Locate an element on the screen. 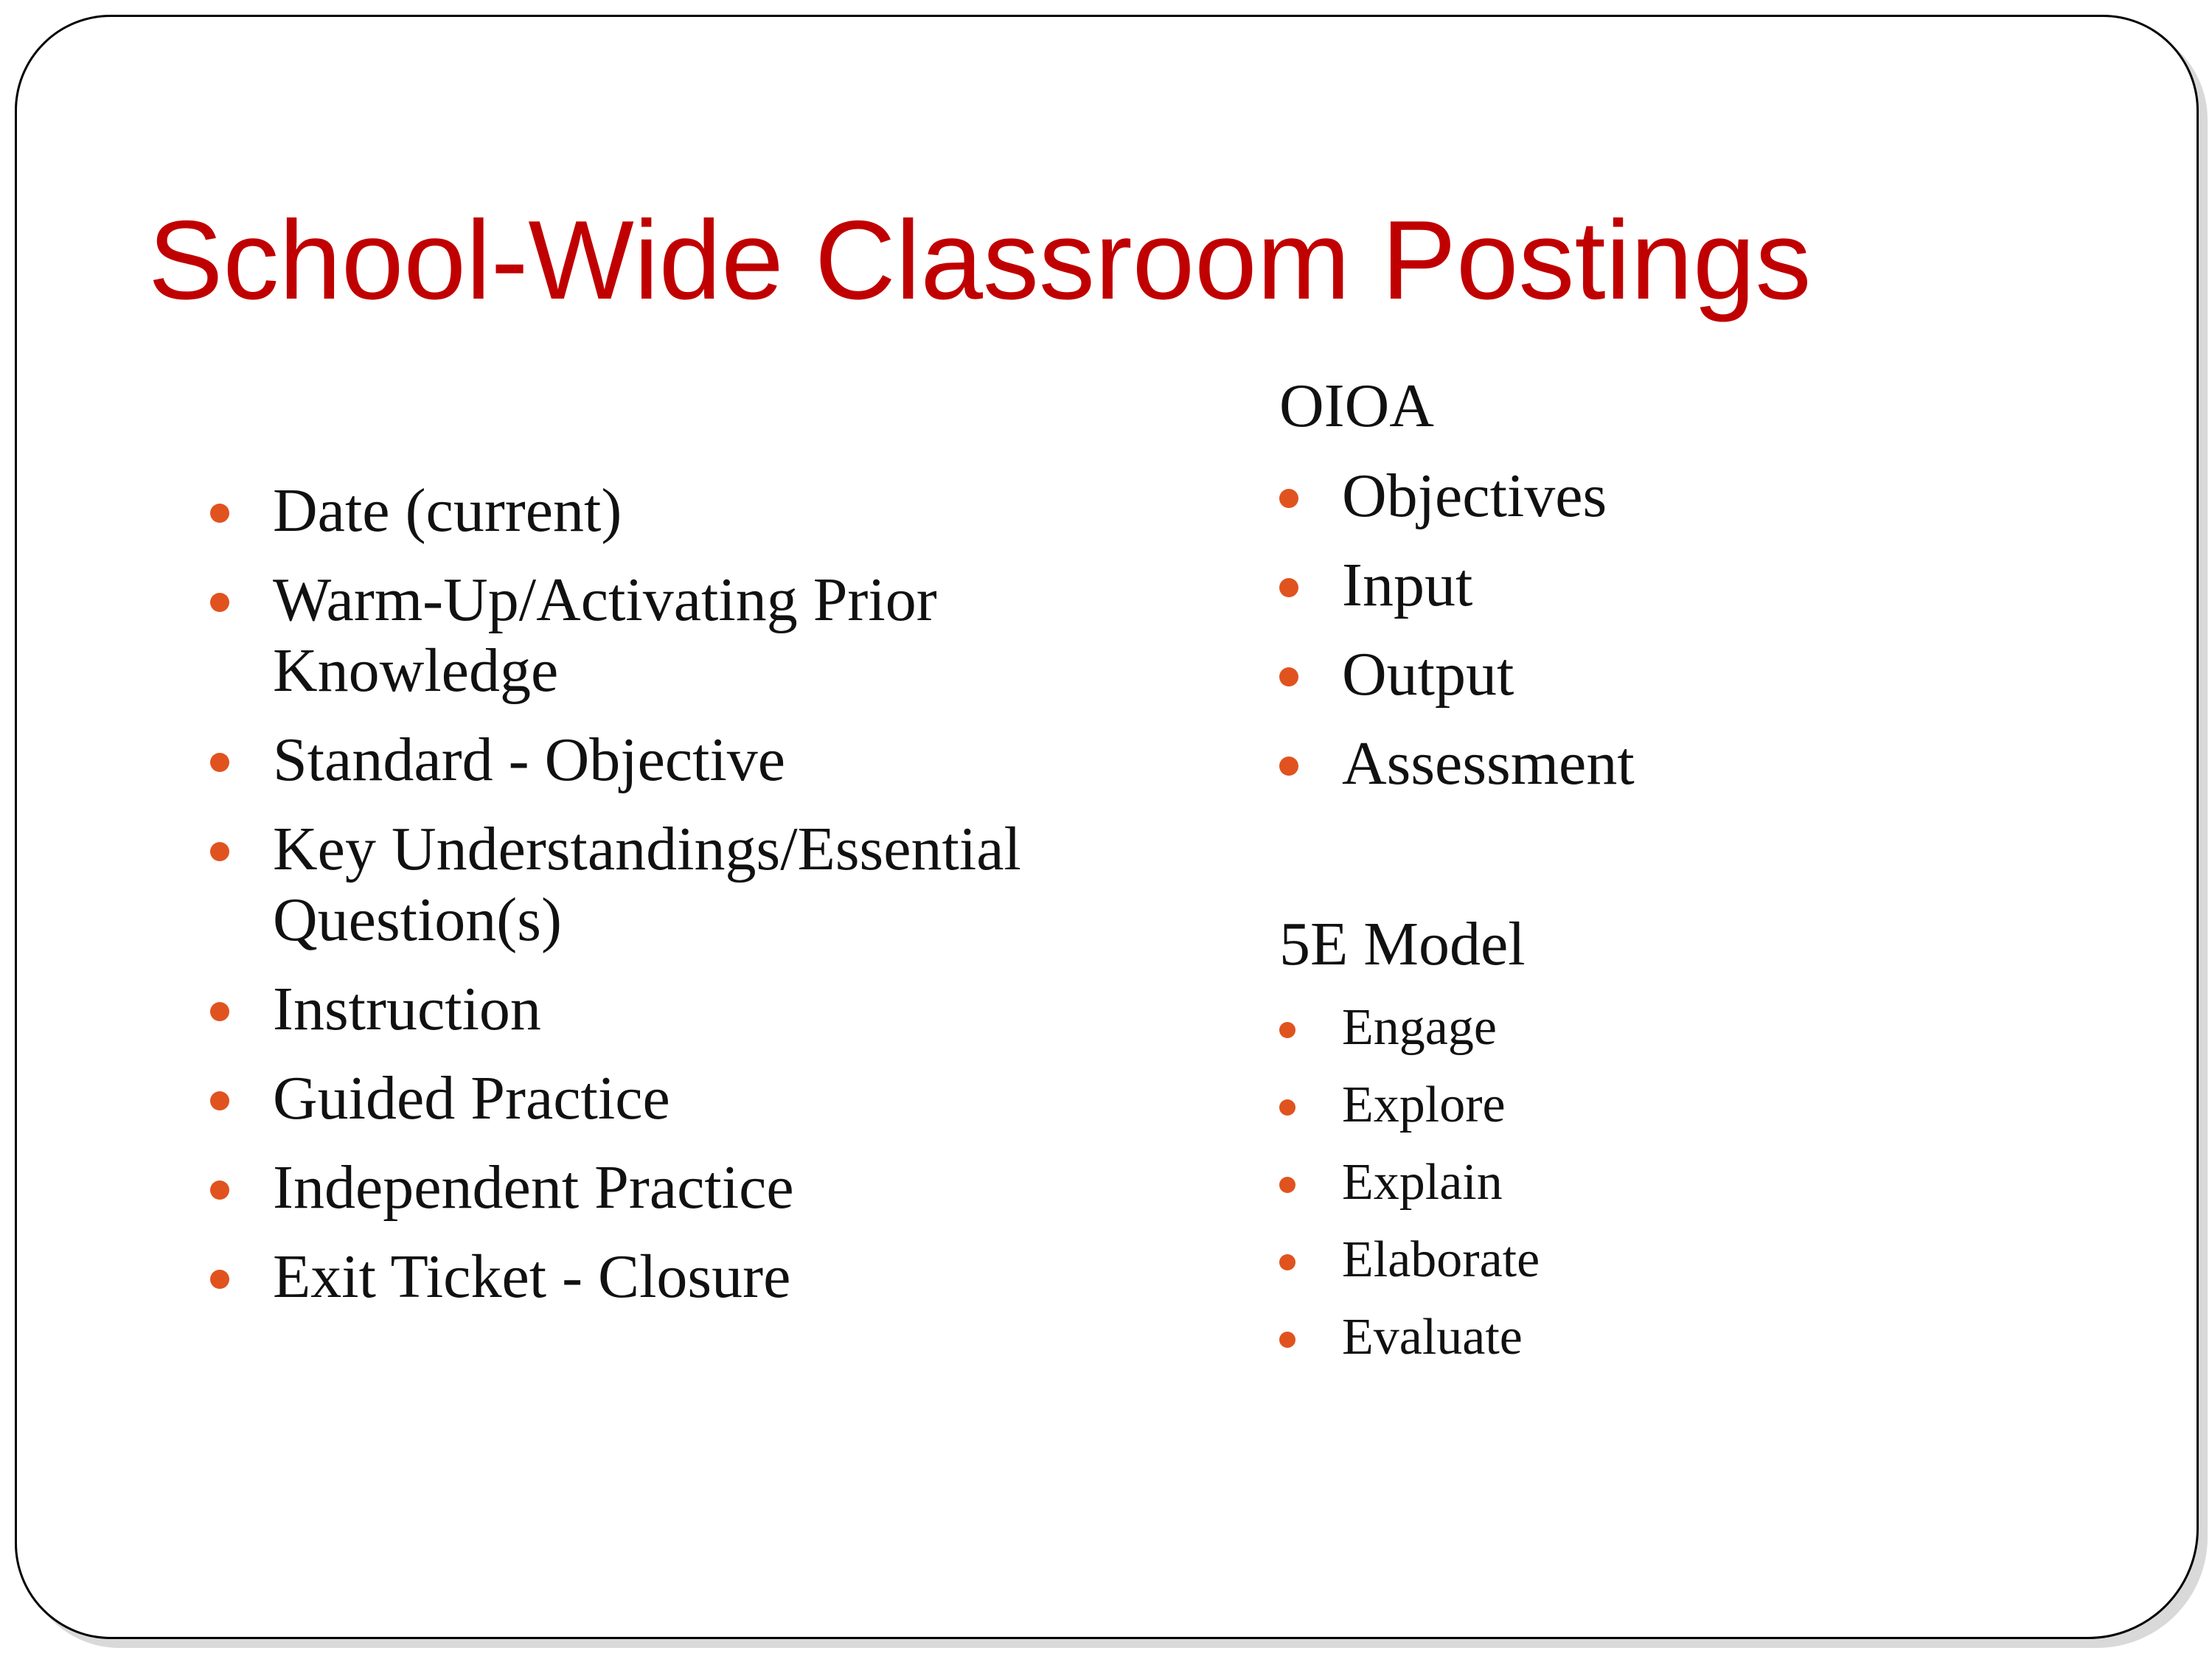 This screenshot has width=2212, height=1659. list-item: Elaborate is located at coordinates (1721, 1260).